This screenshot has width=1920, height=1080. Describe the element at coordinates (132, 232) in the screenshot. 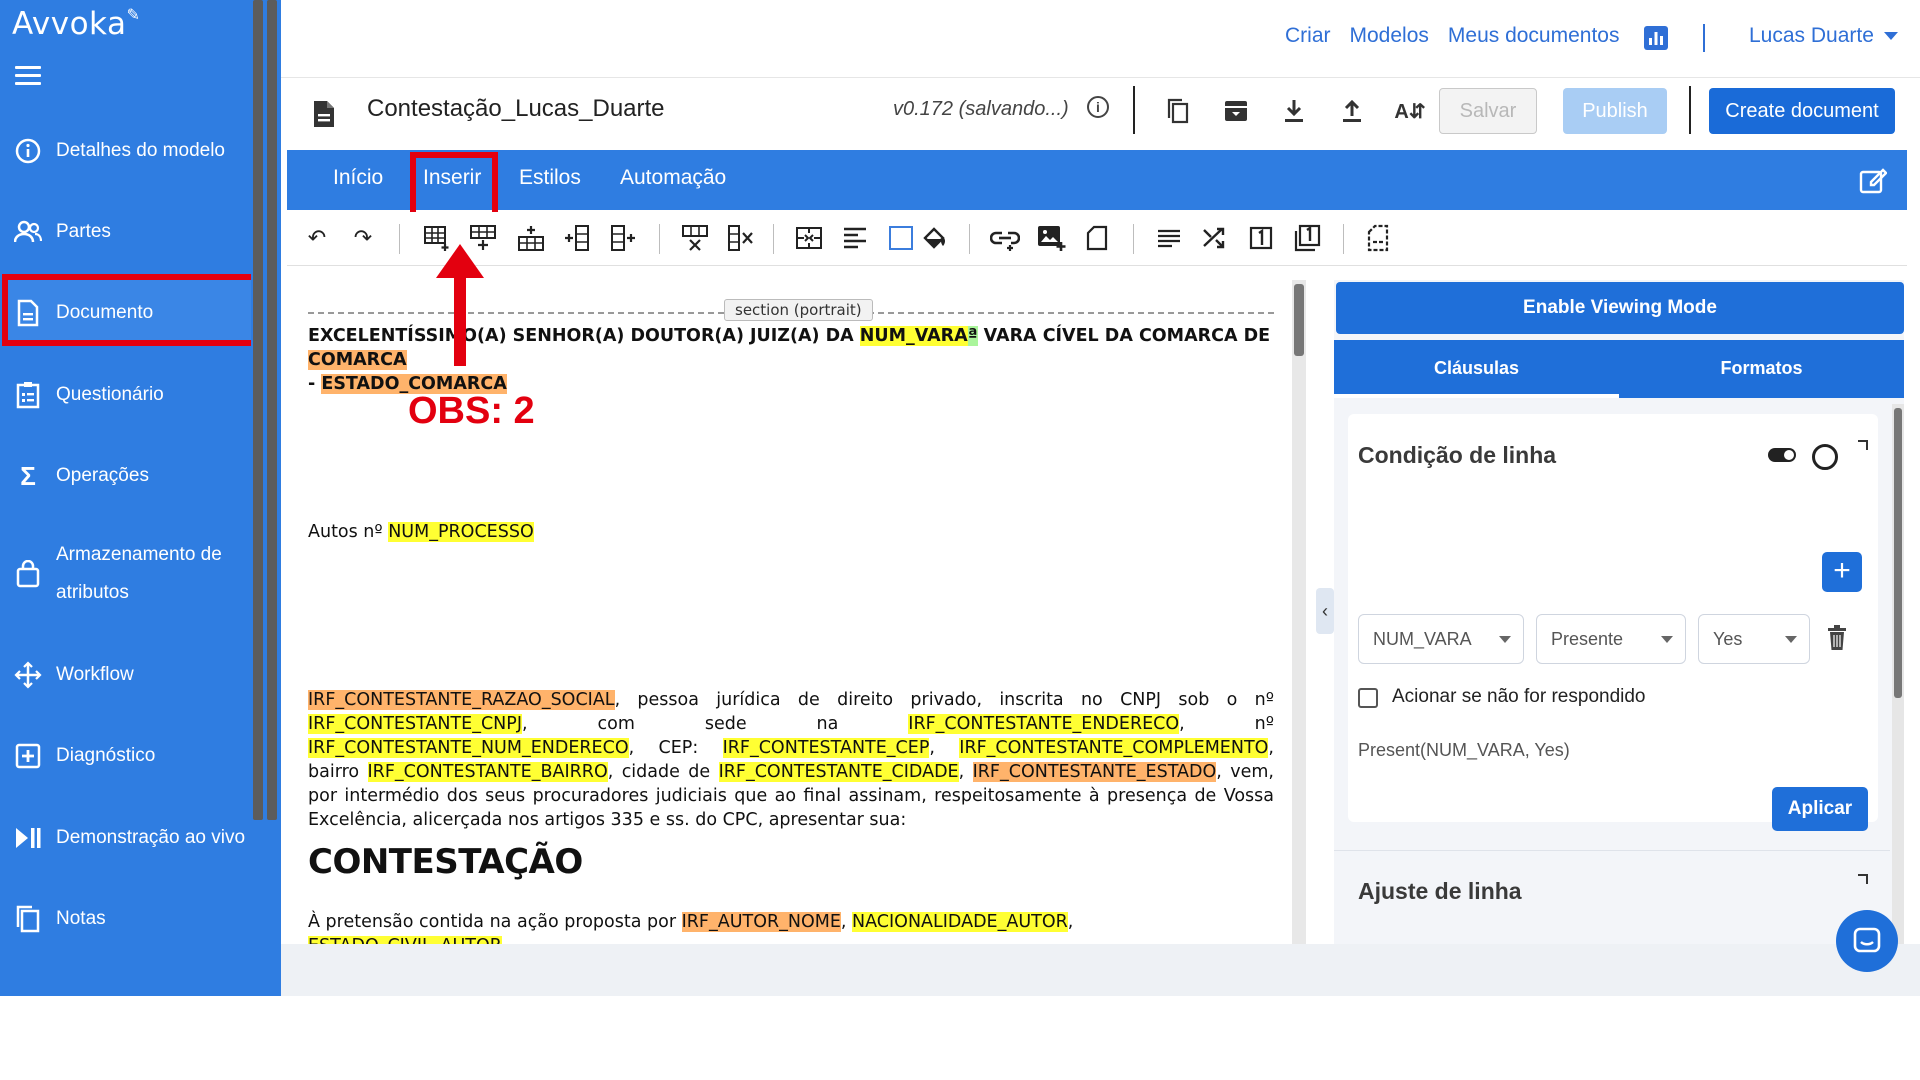

I see `sidebar-item-partes: Partes` at that location.